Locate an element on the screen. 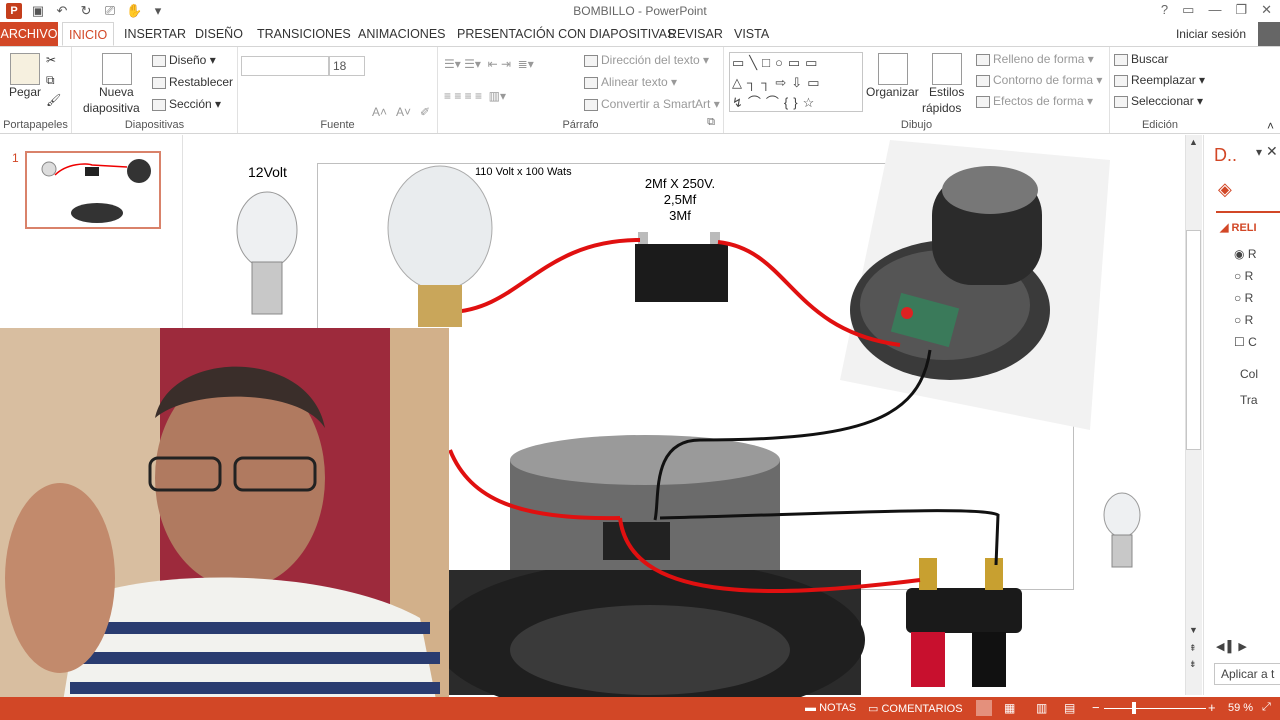  notes-button: ▬ NOTAS is located at coordinates (830, 708).